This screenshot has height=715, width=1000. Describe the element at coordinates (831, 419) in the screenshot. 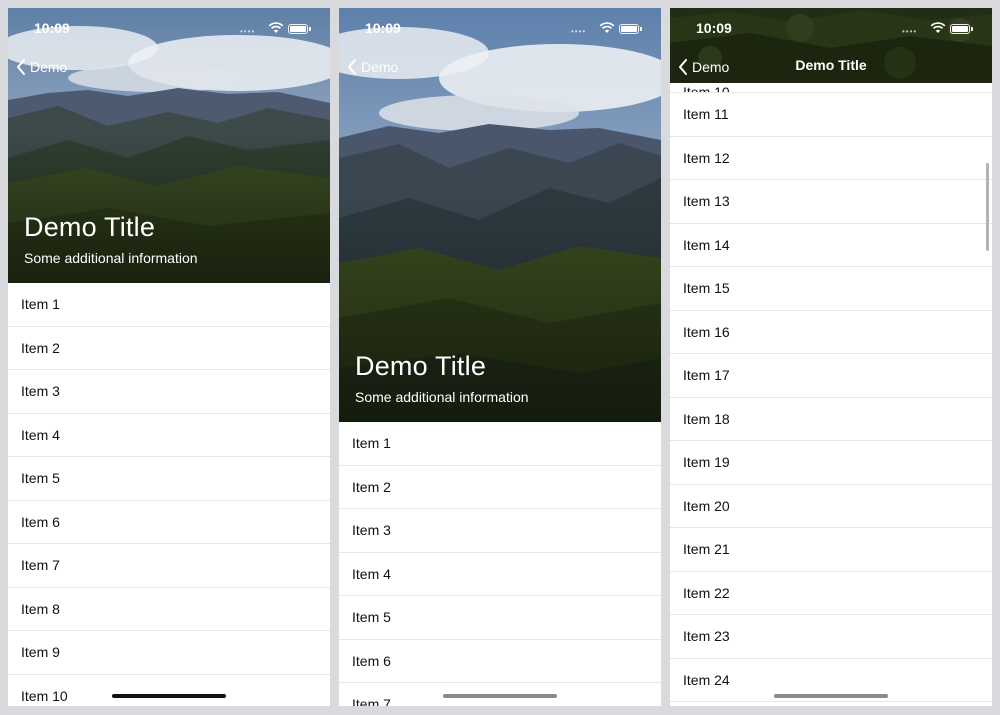

I see `list-item: Item 18` at that location.